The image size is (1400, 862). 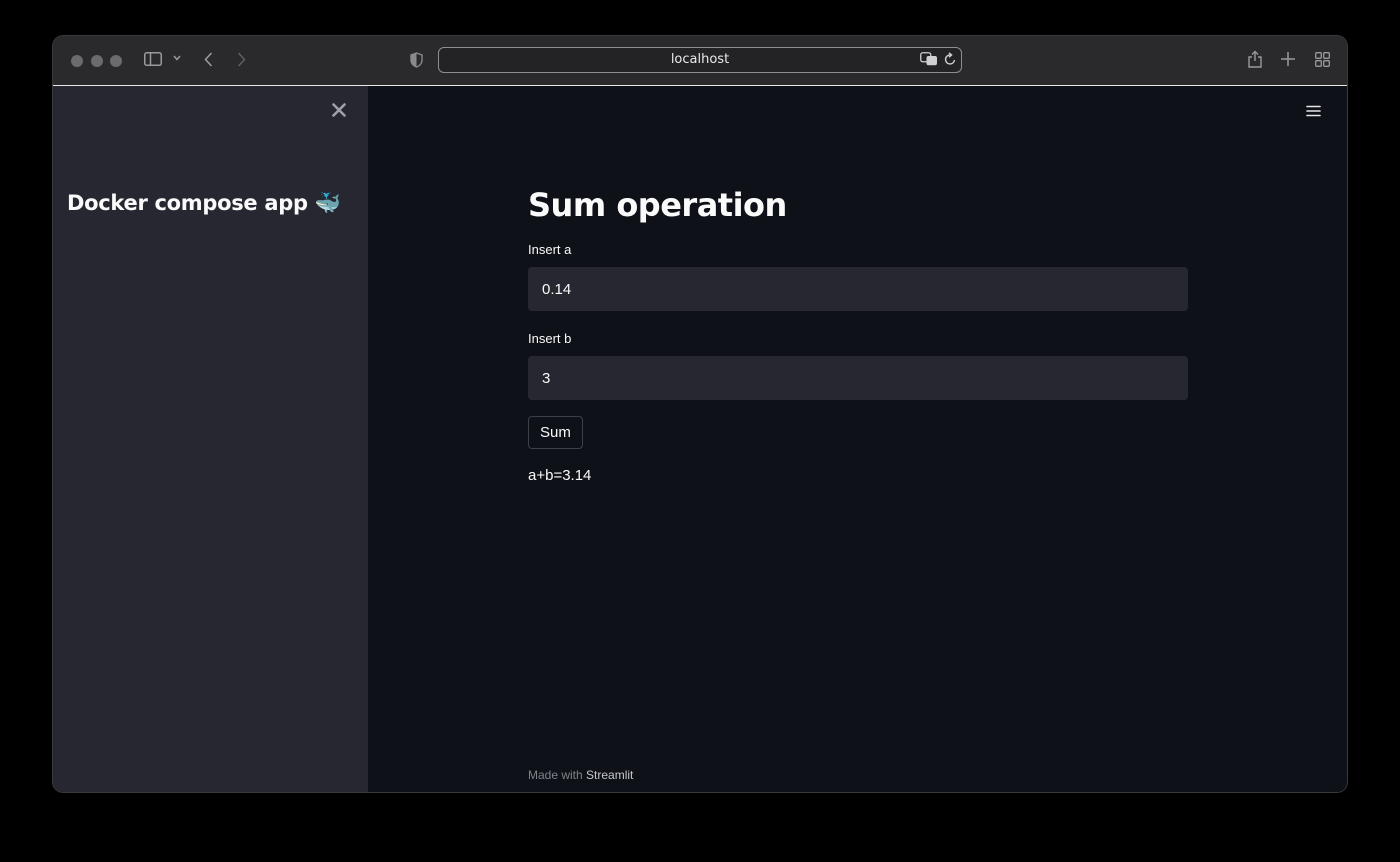 I want to click on reload-icon, so click(x=950, y=59).